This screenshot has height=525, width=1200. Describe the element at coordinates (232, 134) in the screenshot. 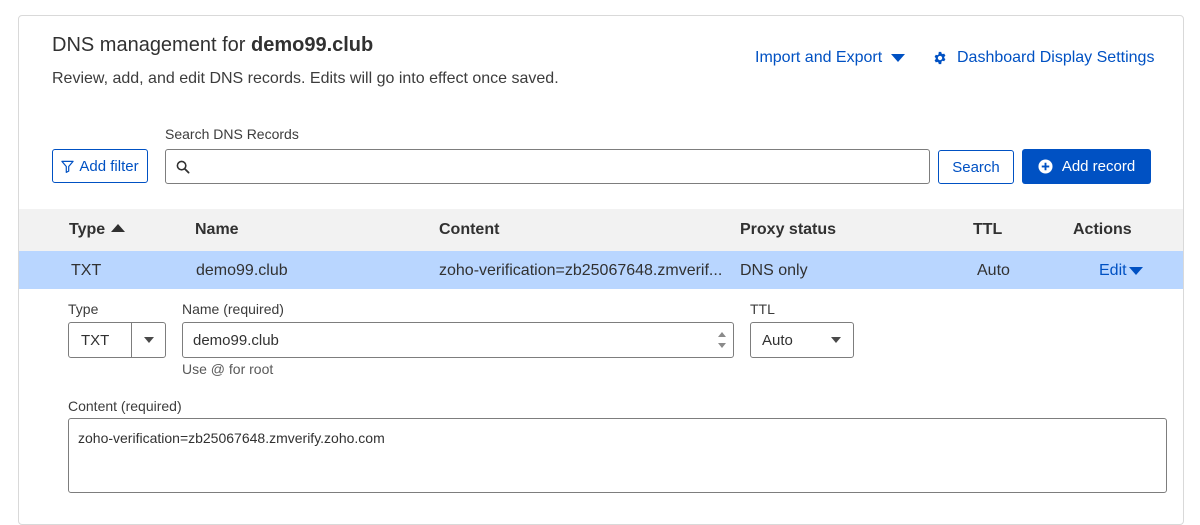

I see `search-label: Search DNS Records` at that location.